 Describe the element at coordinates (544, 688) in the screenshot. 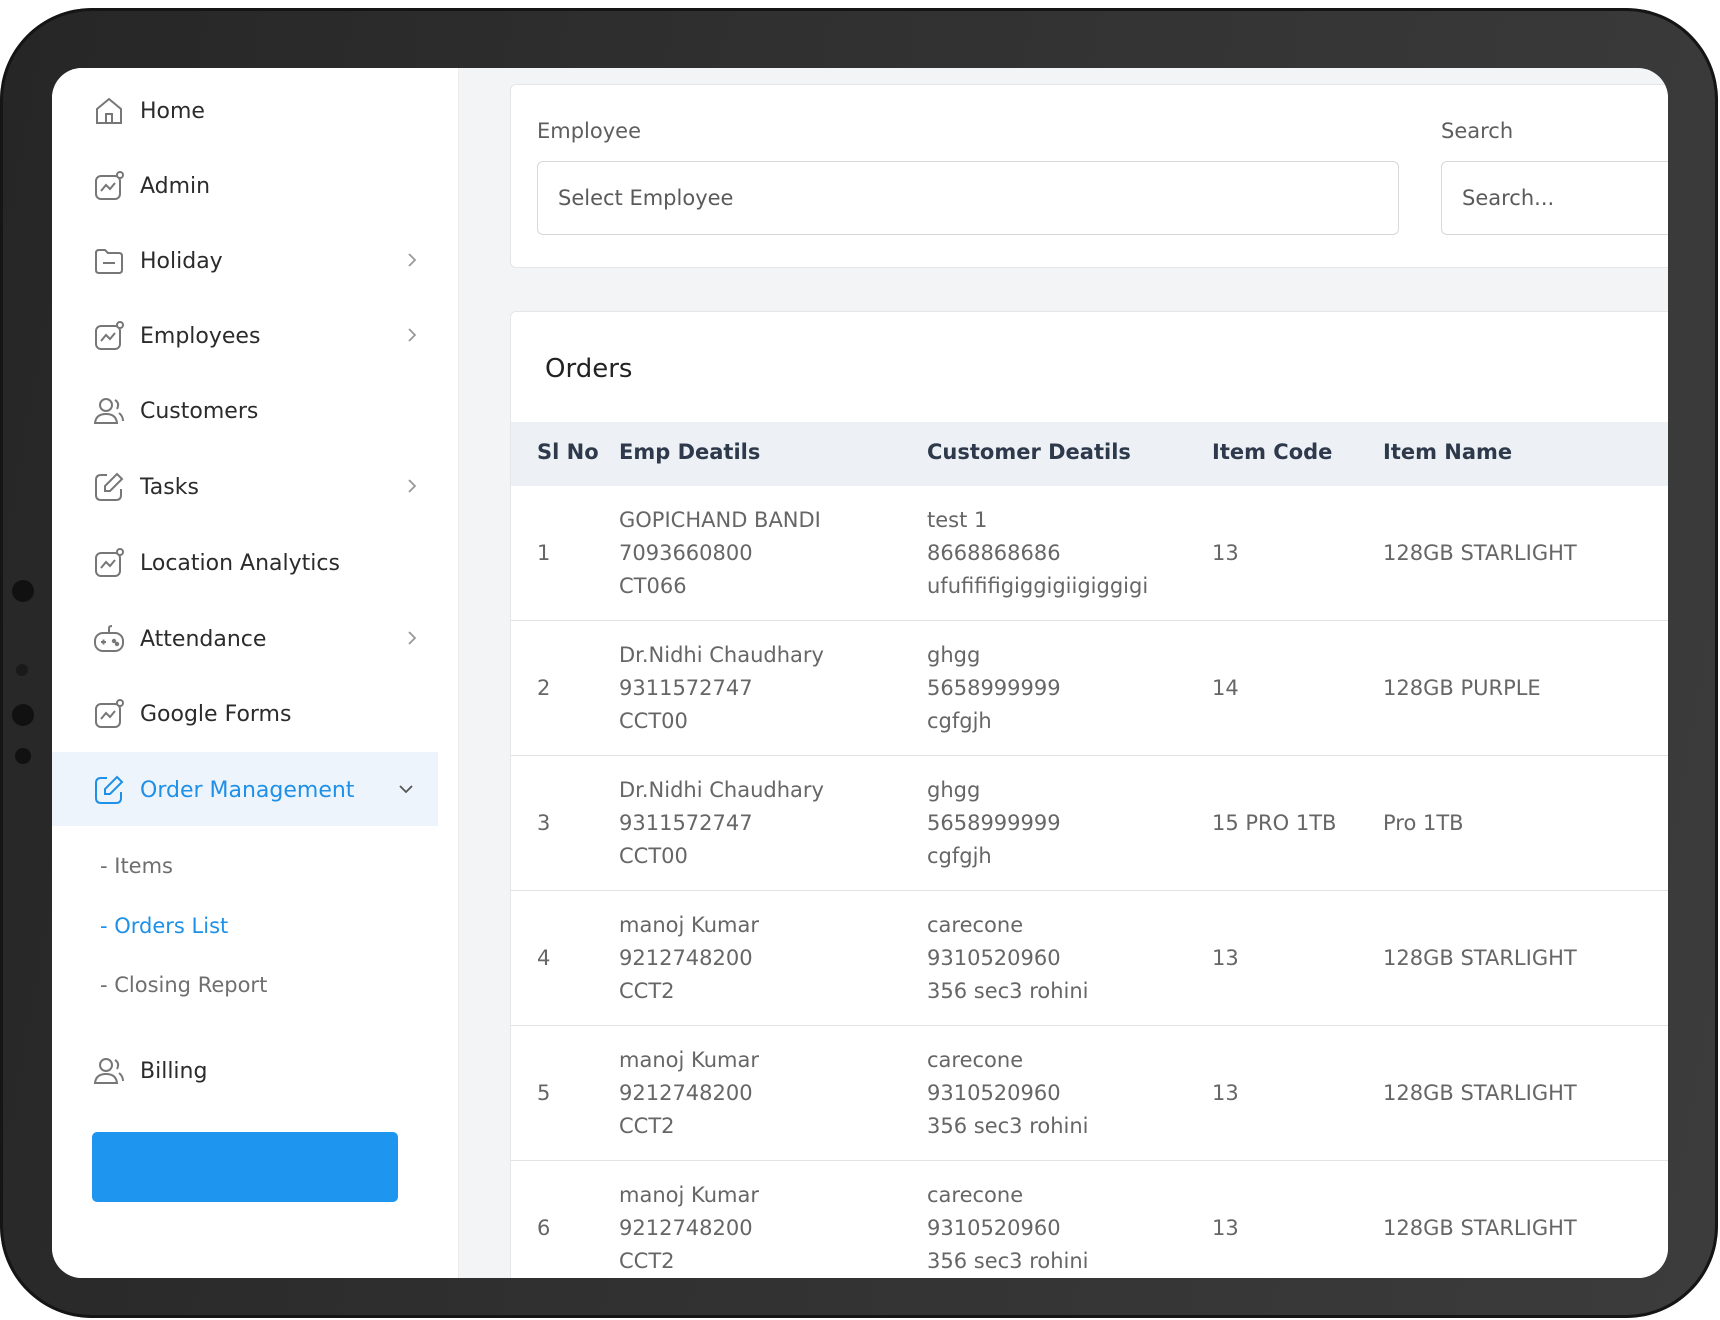

I see `sl-no-cell: 2` at that location.